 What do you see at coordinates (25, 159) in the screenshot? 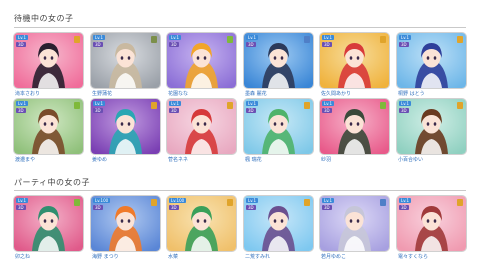
I see `girl-name-link: 渡邉まや` at bounding box center [25, 159].